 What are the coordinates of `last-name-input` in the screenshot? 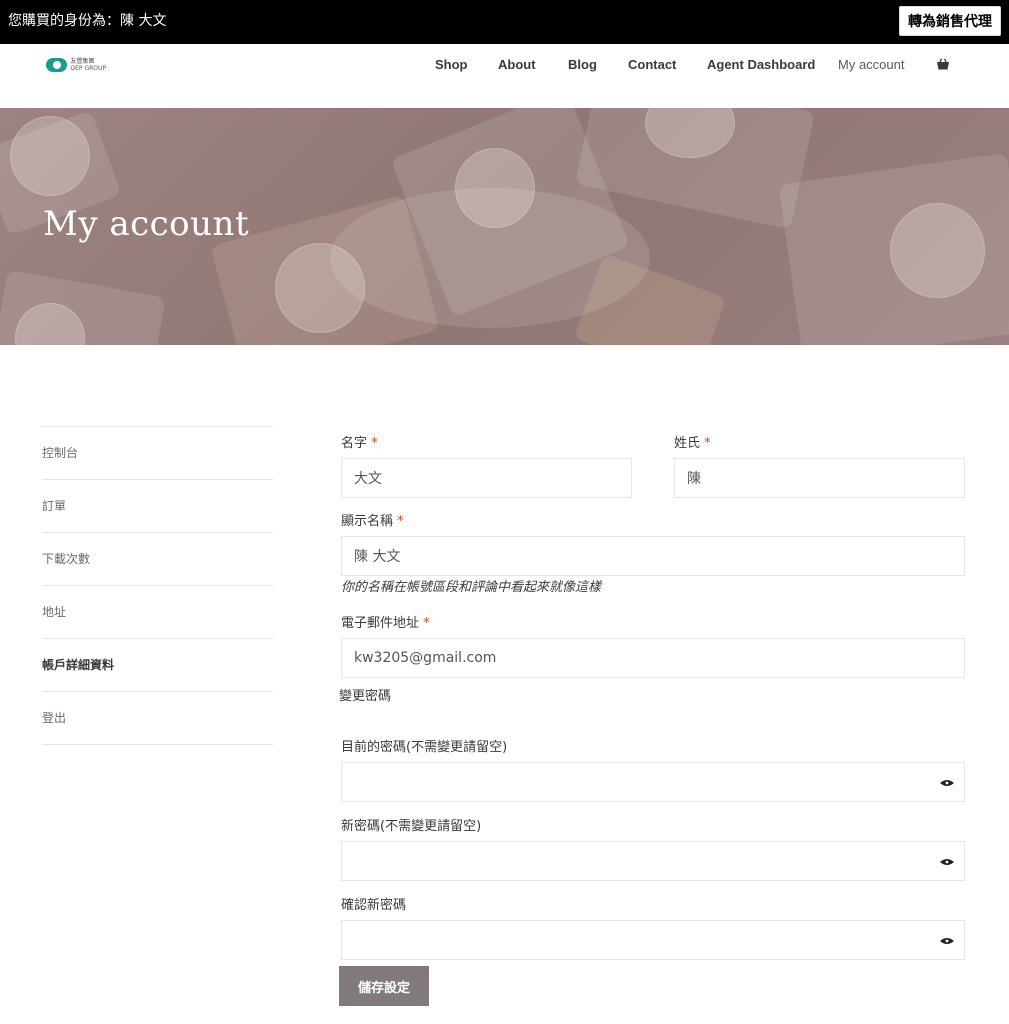 It's located at (819, 478).